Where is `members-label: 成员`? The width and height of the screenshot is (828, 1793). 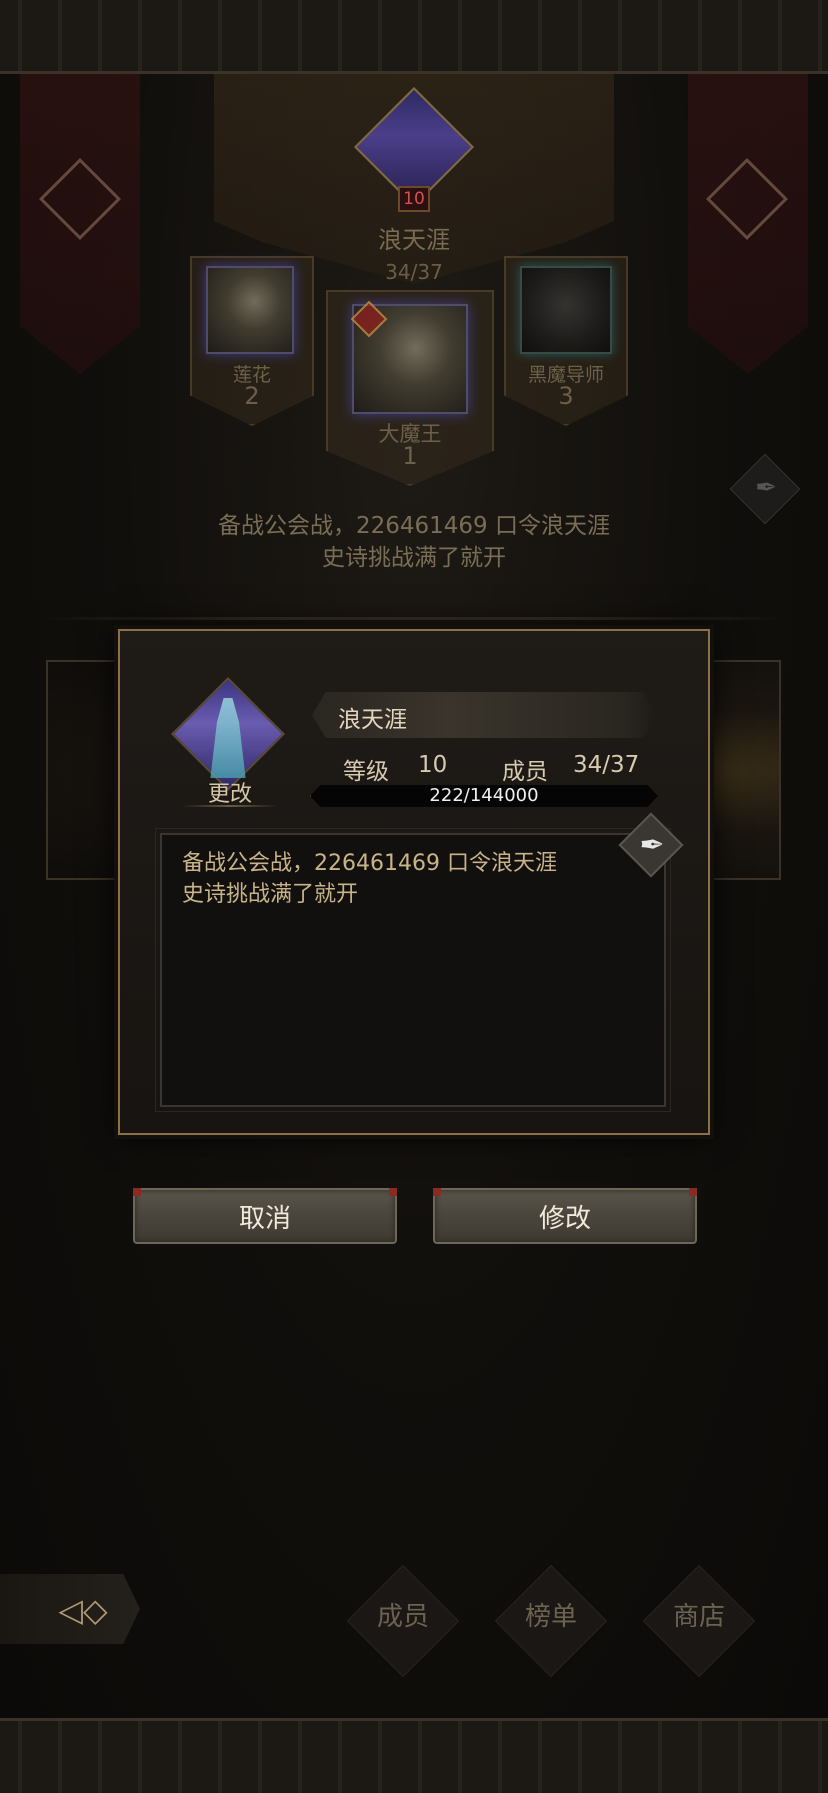
members-label: 成员 is located at coordinates (525, 772).